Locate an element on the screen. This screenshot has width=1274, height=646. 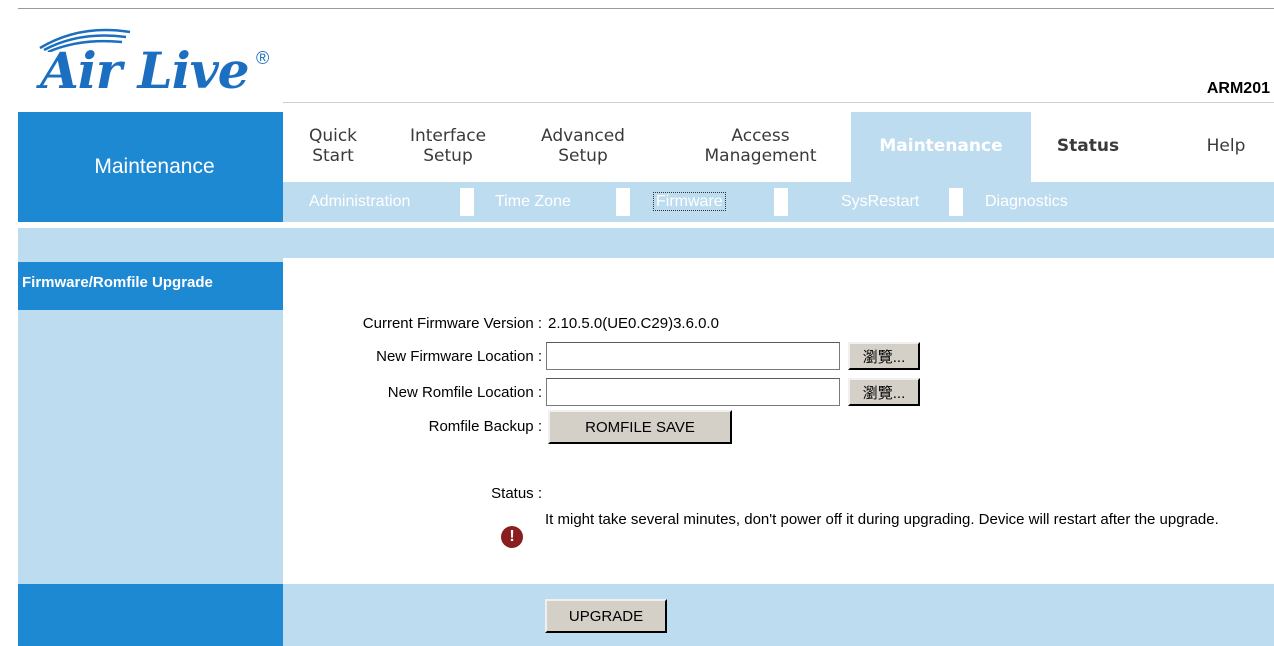
nav-status: Status is located at coordinates (1088, 147).